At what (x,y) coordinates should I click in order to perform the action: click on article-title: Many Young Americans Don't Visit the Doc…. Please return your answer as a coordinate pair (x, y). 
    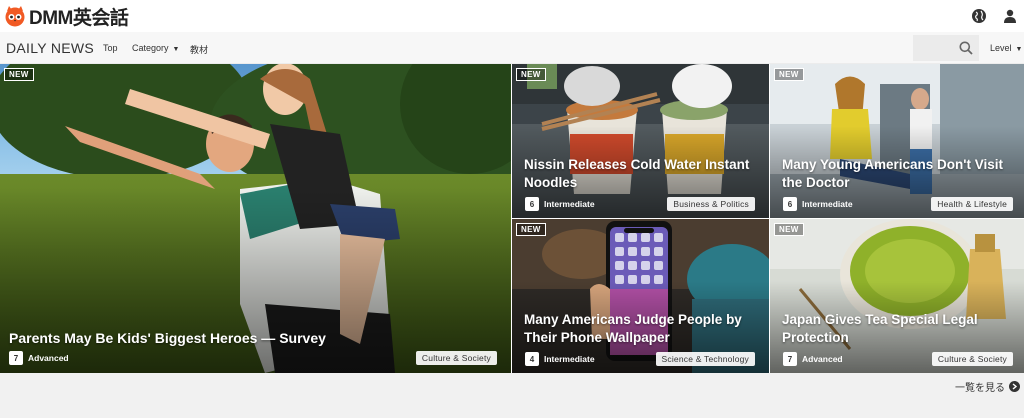
    Looking at the image, I should click on (892, 174).